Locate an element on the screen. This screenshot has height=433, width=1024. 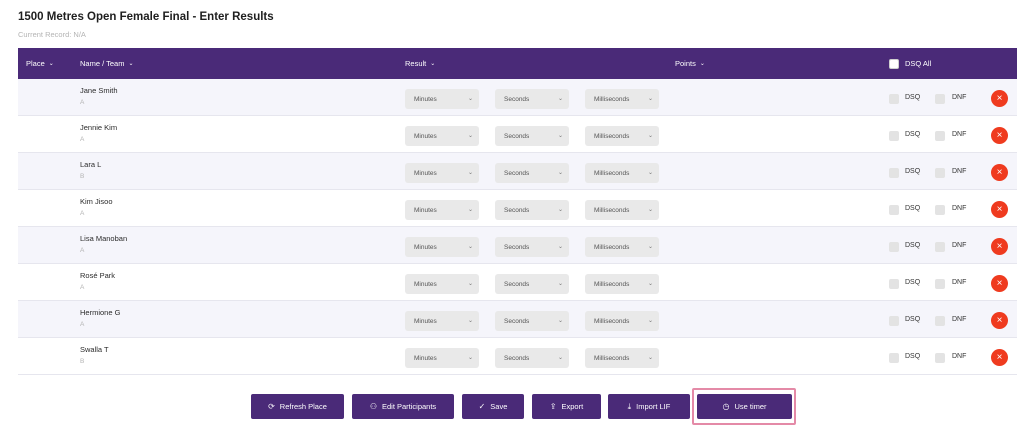
participants-icon: ⚇ is located at coordinates (373, 406).